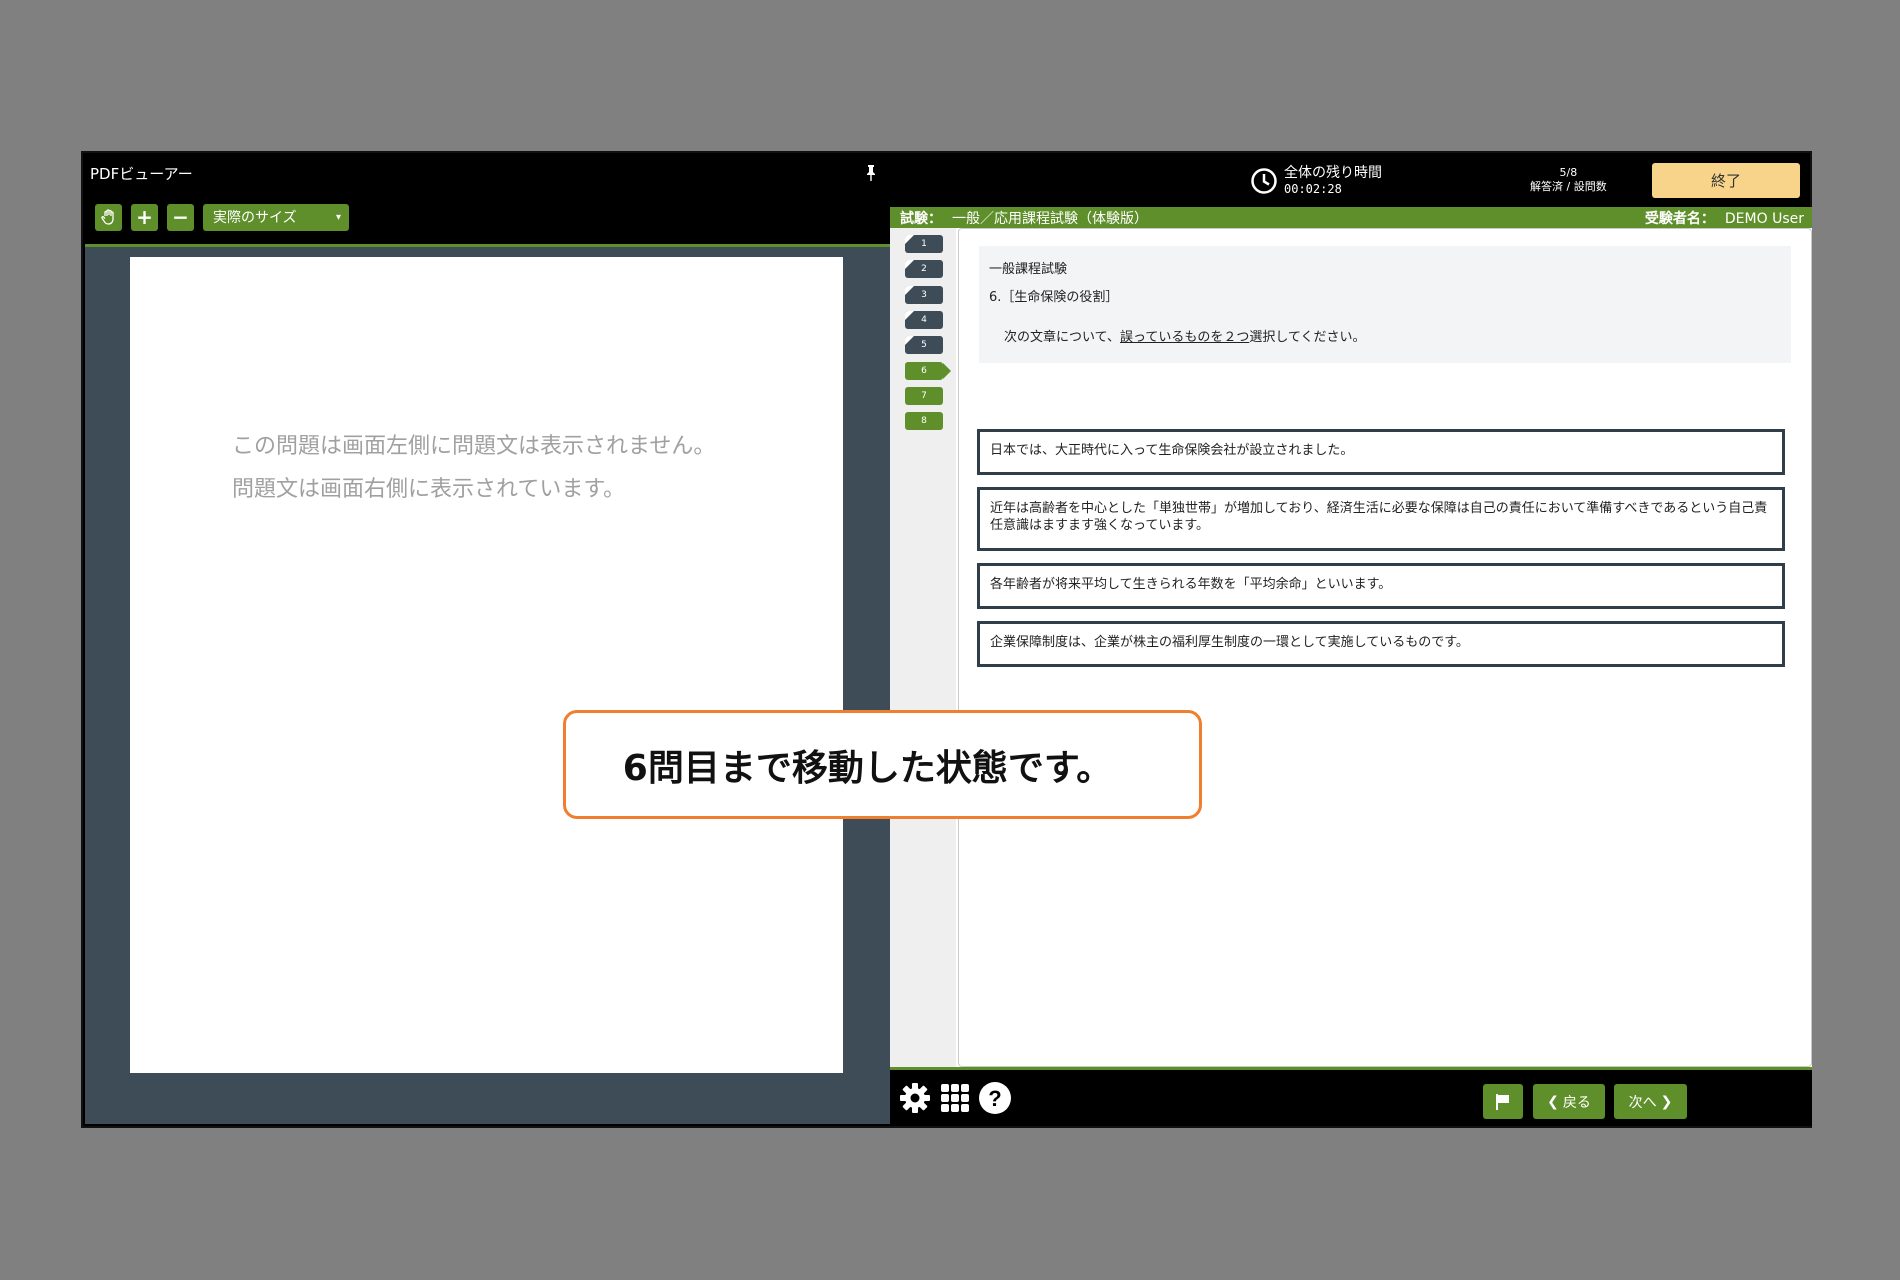 This screenshot has width=1900, height=1280. I want to click on hand-tool-button, so click(108, 217).